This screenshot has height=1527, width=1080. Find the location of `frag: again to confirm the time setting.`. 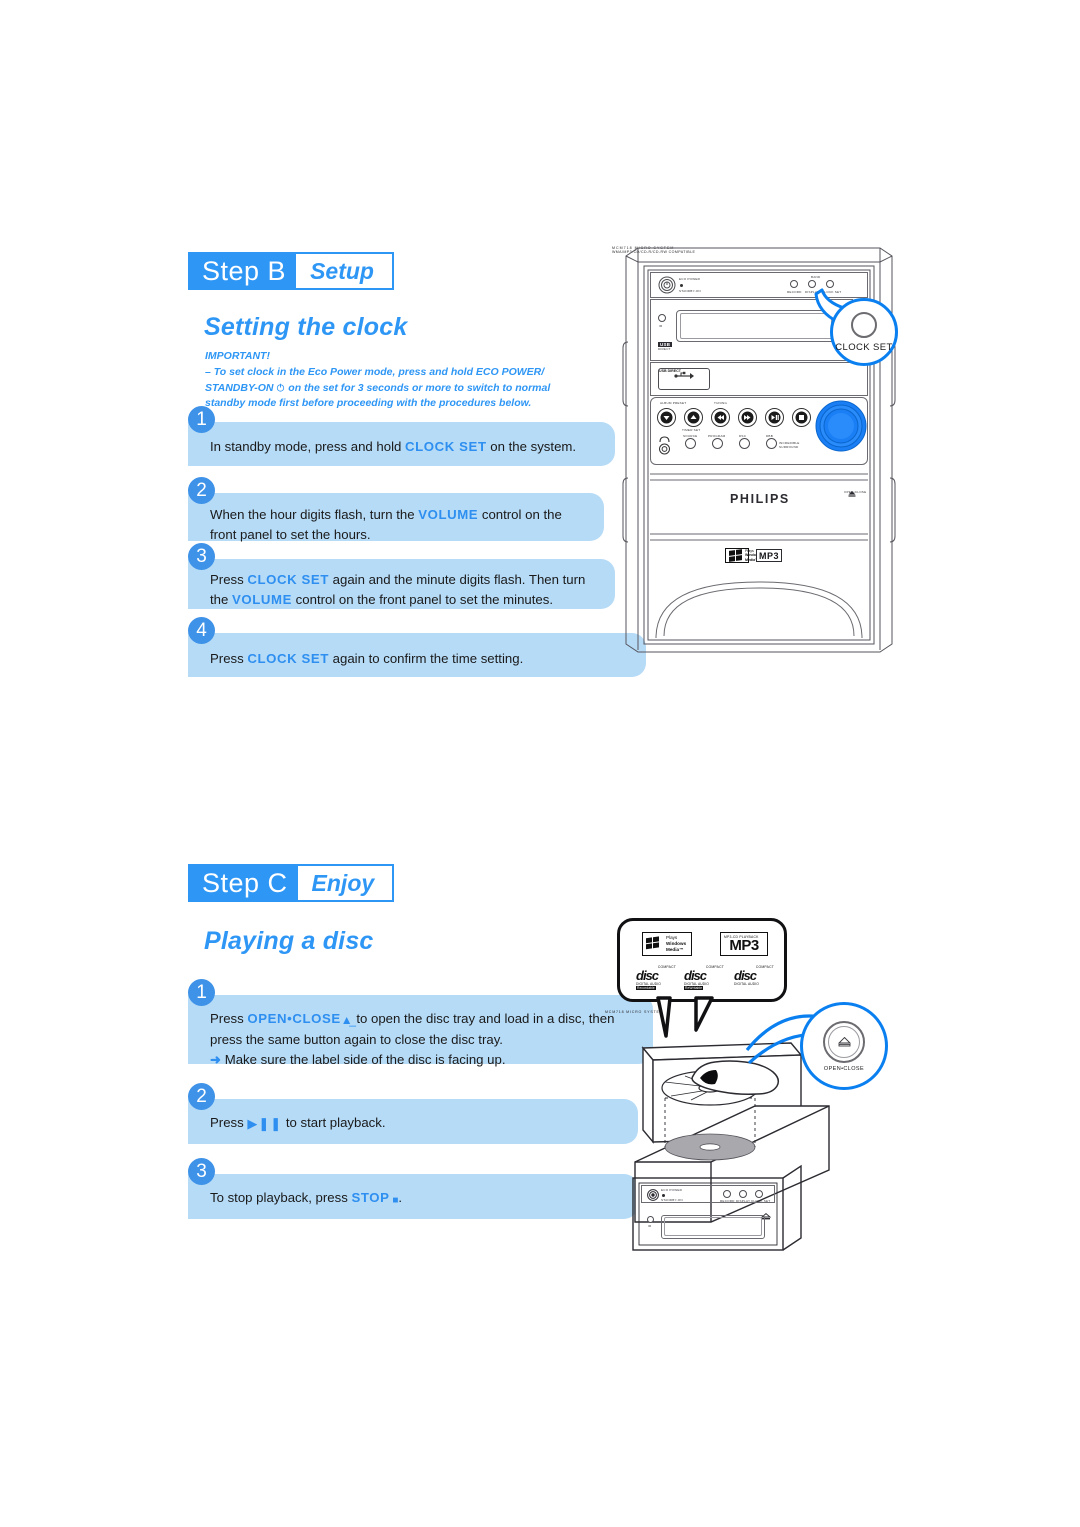

frag: again to confirm the time setting. is located at coordinates (426, 658).